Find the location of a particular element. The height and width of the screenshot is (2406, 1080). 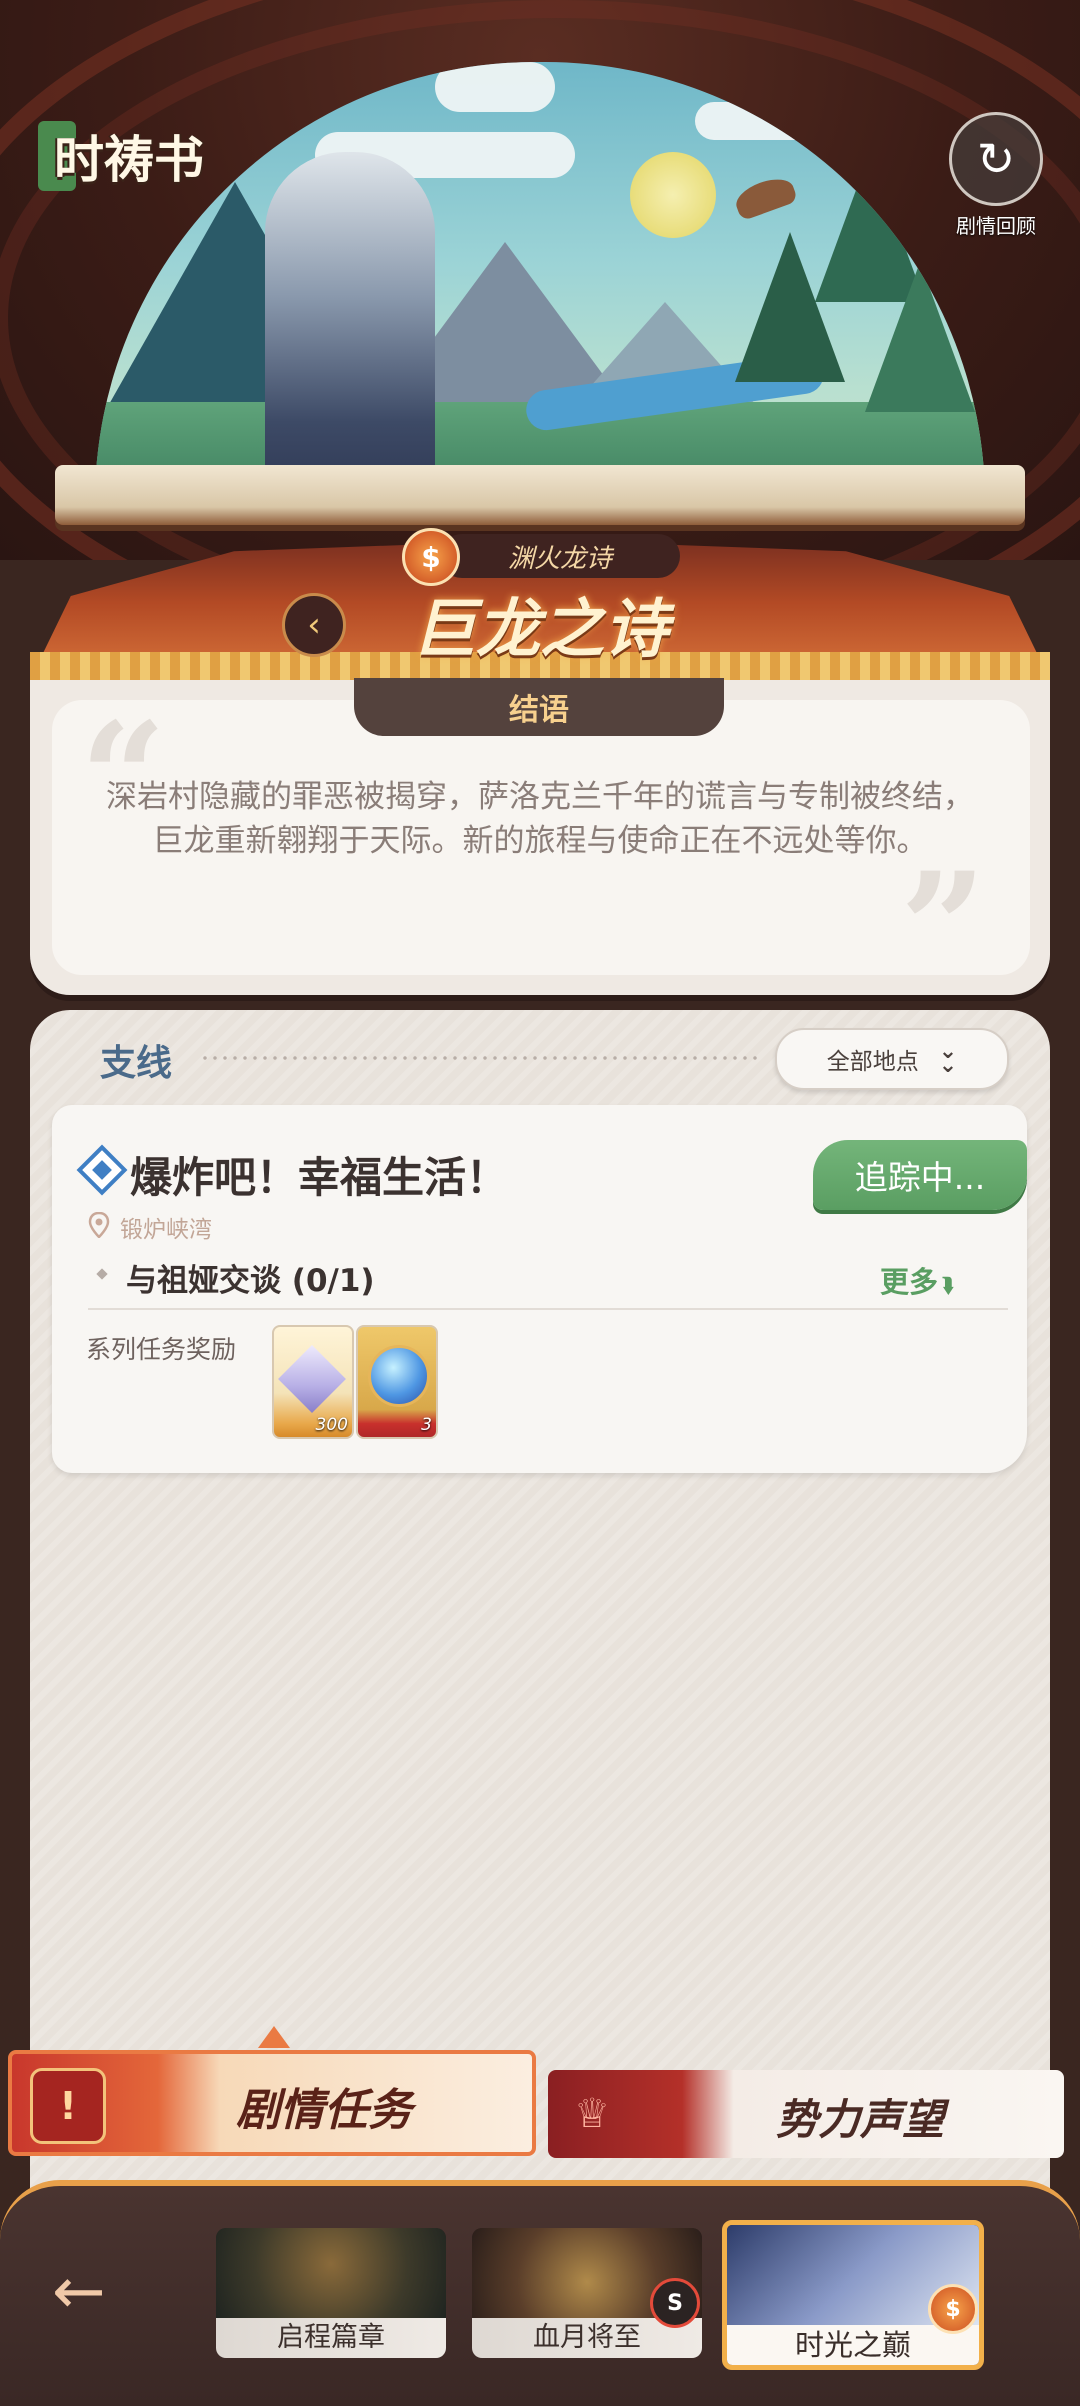

previous-chapter-button: ‹ is located at coordinates (314, 625).